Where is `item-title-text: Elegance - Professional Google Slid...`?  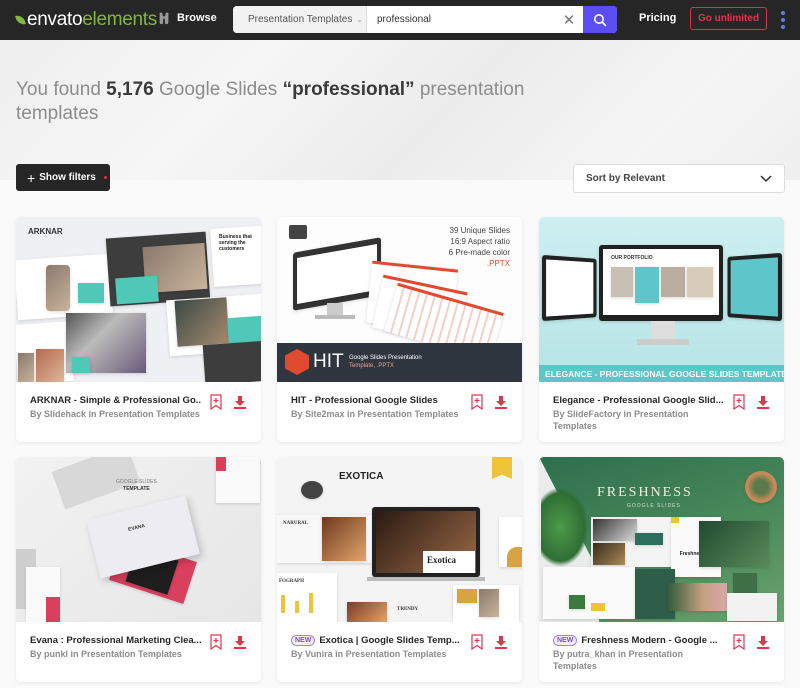 item-title-text: Elegance - Professional Google Slid... is located at coordinates (638, 400).